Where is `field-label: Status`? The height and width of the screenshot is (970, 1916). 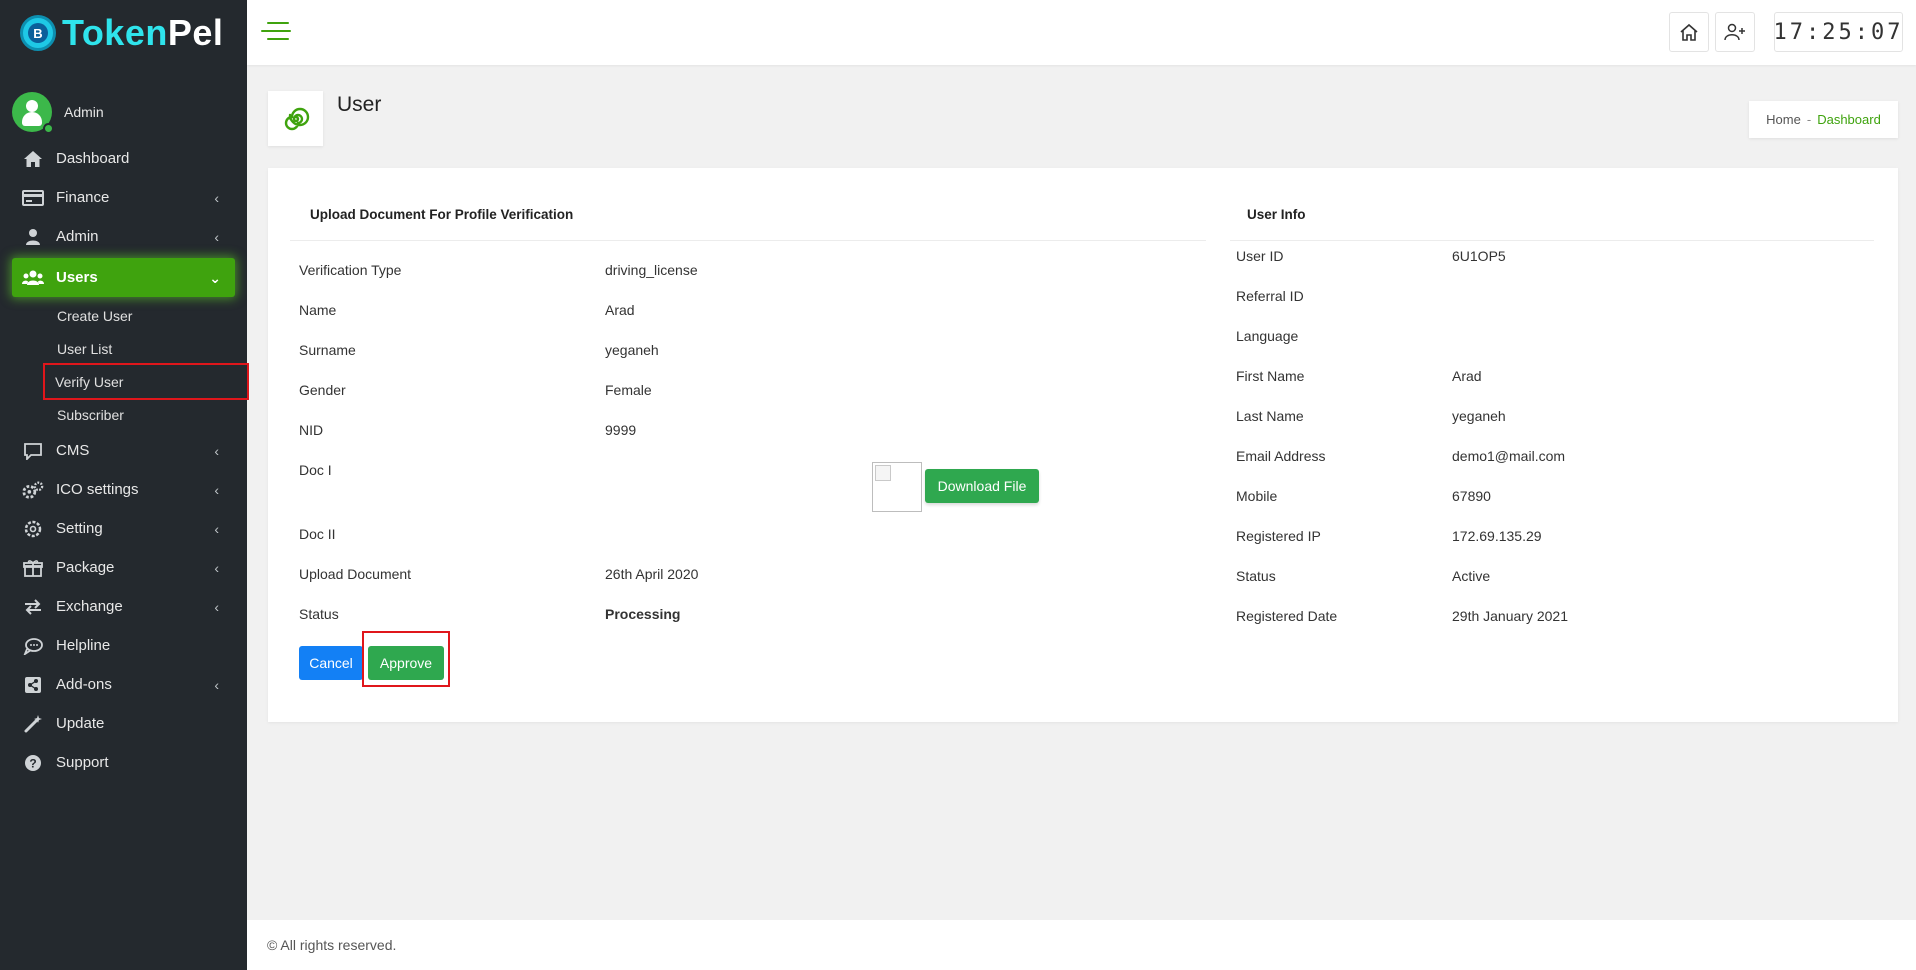
field-label: Status is located at coordinates (319, 614).